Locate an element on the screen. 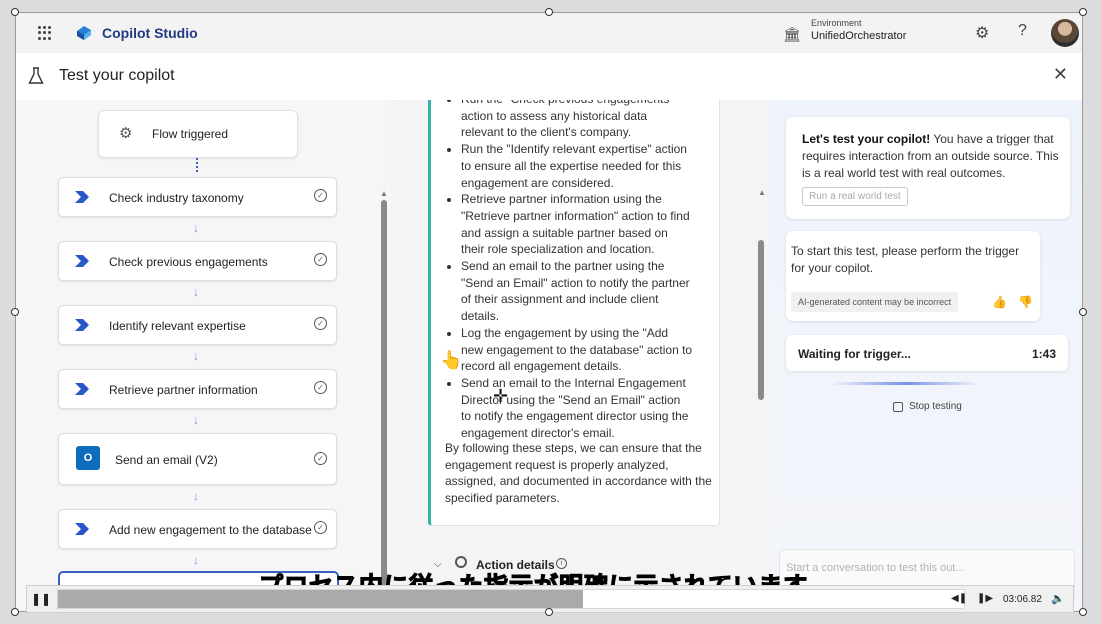  flow-step-label: Add new engagement to the database is located at coordinates (210, 530).